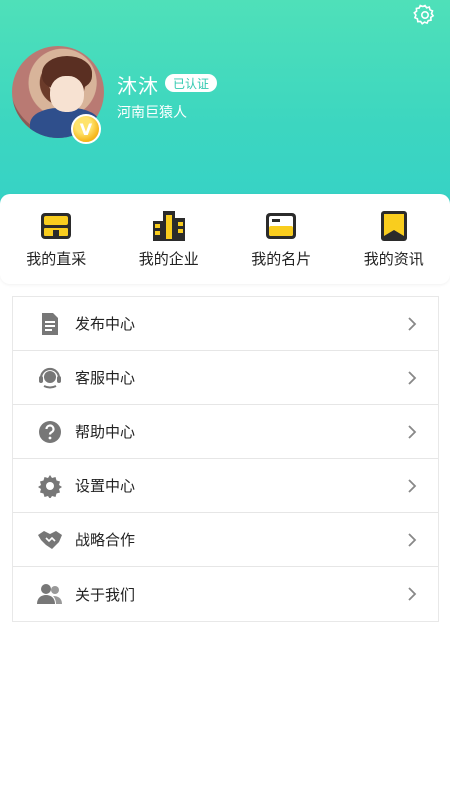 The height and width of the screenshot is (800, 450). Describe the element at coordinates (225, 378) in the screenshot. I see `menu-item-customer-service: 客服中心` at that location.